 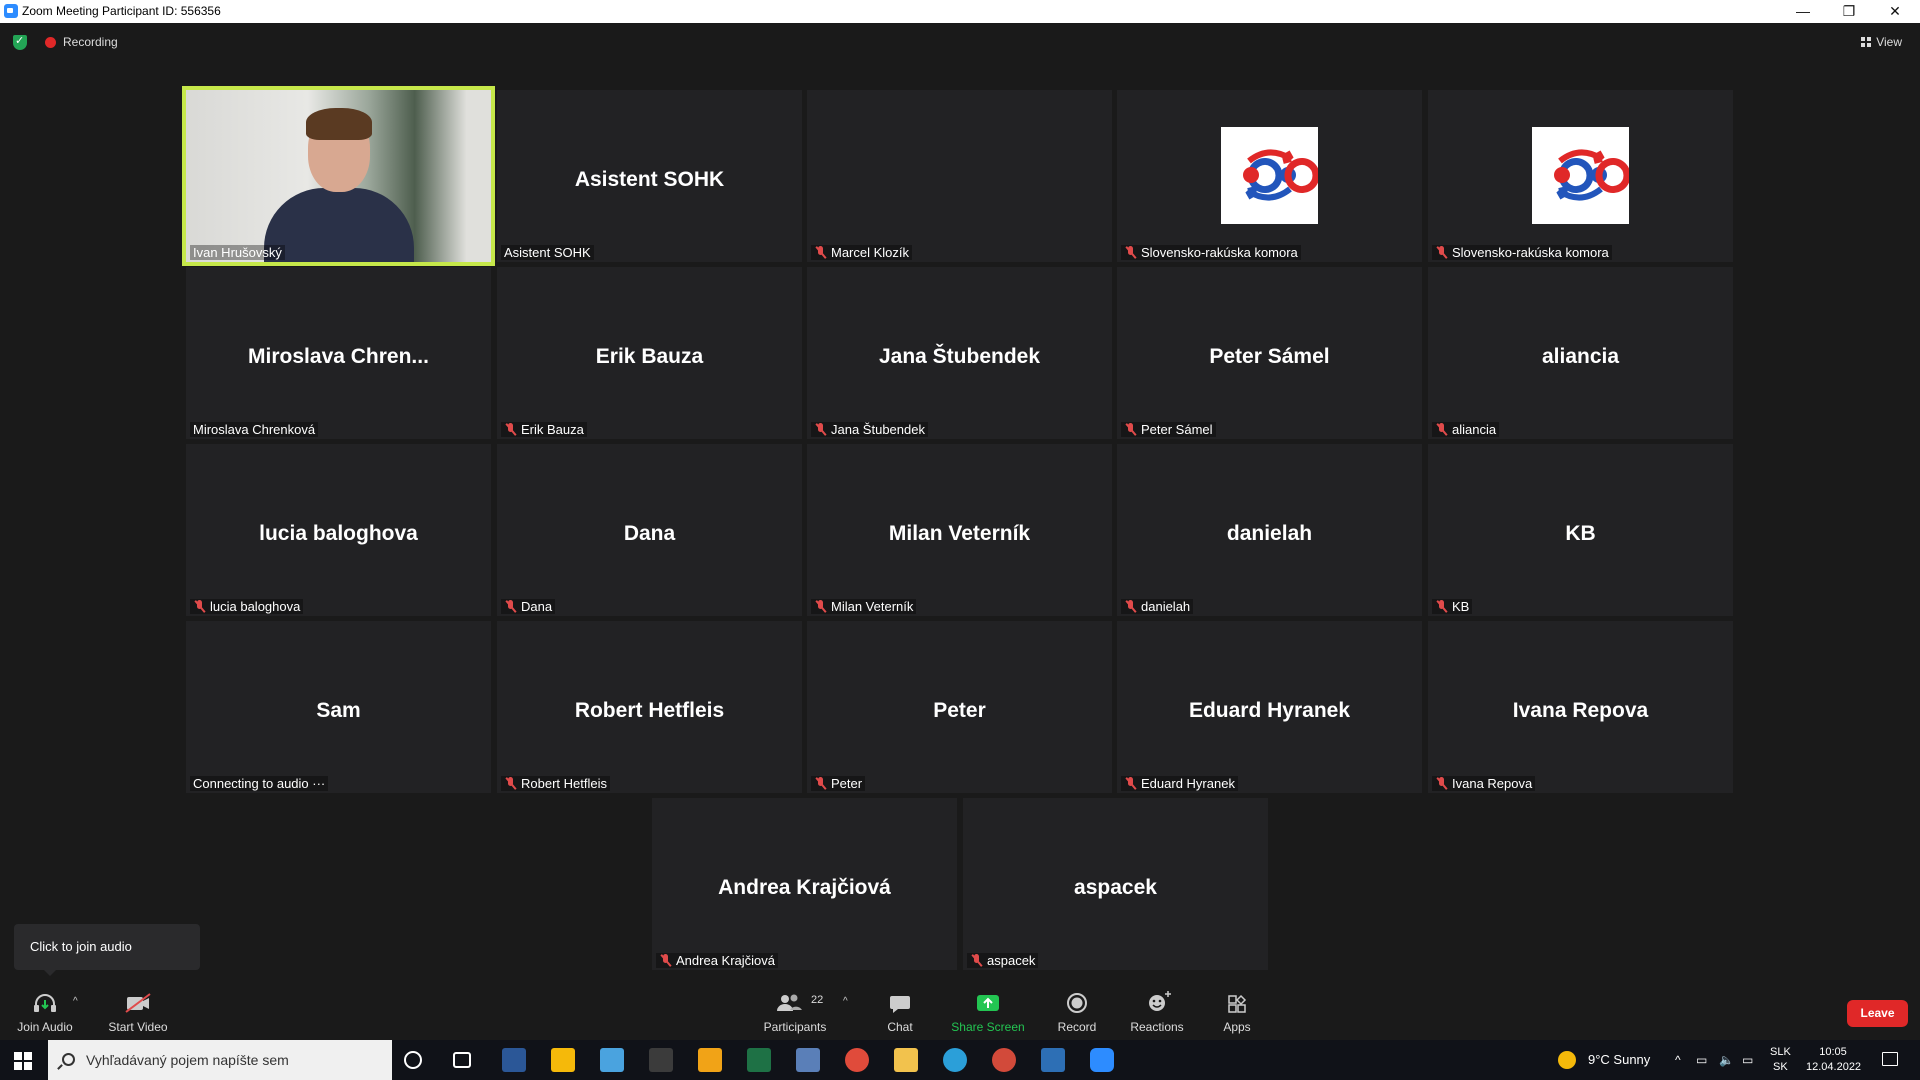 I want to click on search-icon, so click(x=68, y=1059).